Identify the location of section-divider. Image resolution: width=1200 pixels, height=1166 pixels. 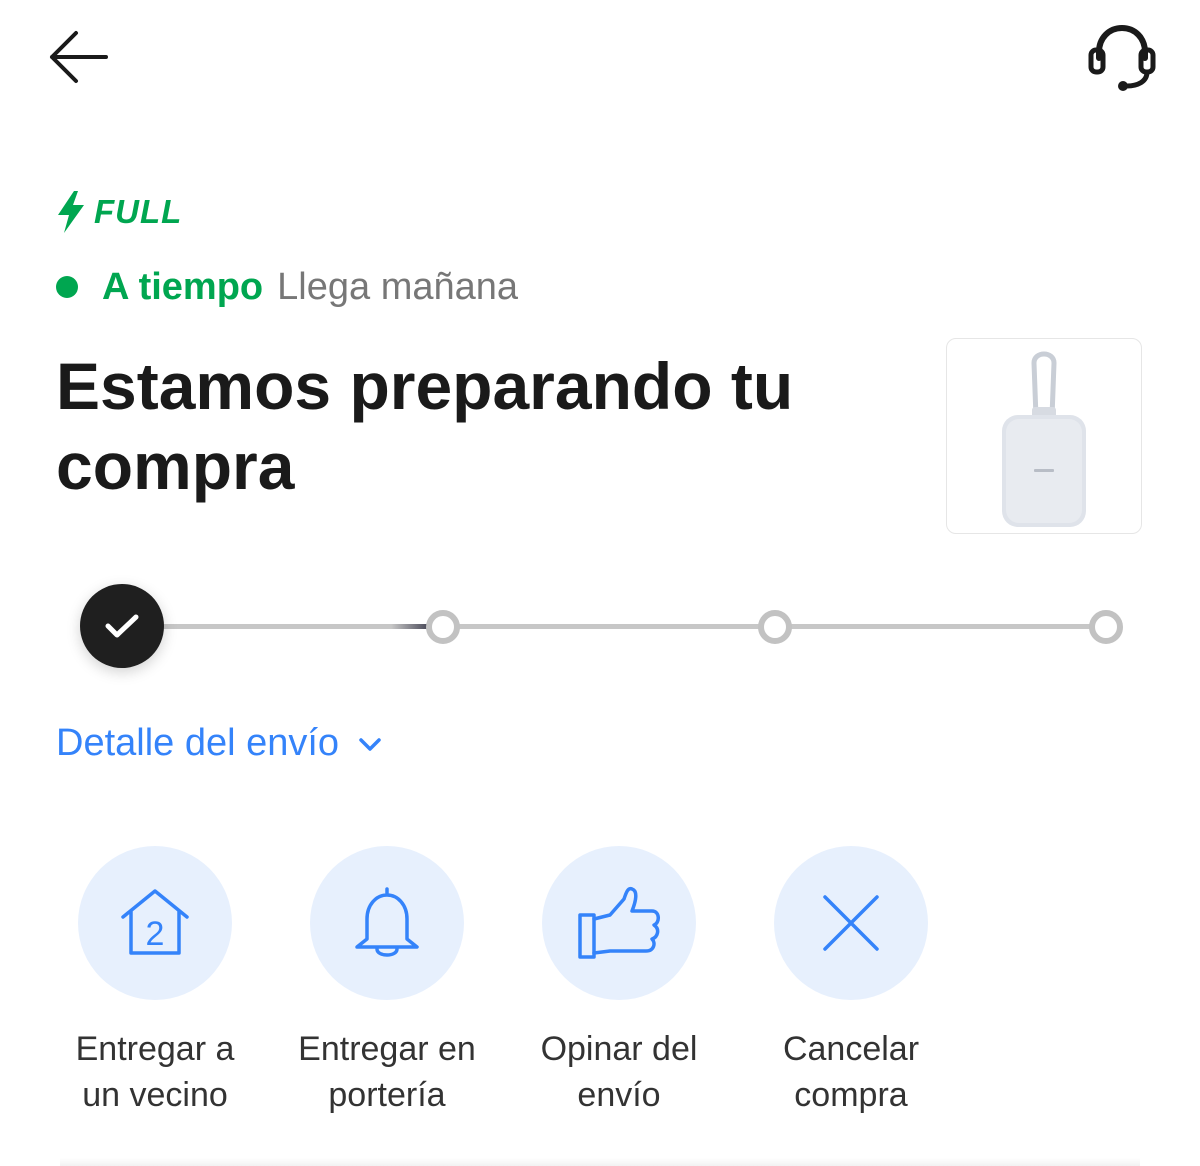
(600, 1162).